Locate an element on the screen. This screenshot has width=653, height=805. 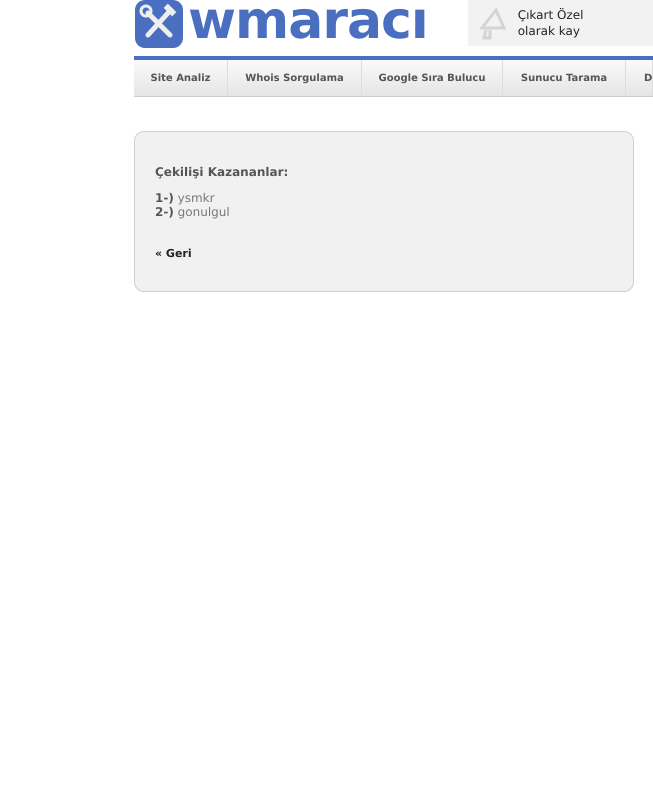
site-logo: wmaracı is located at coordinates (308, 22).